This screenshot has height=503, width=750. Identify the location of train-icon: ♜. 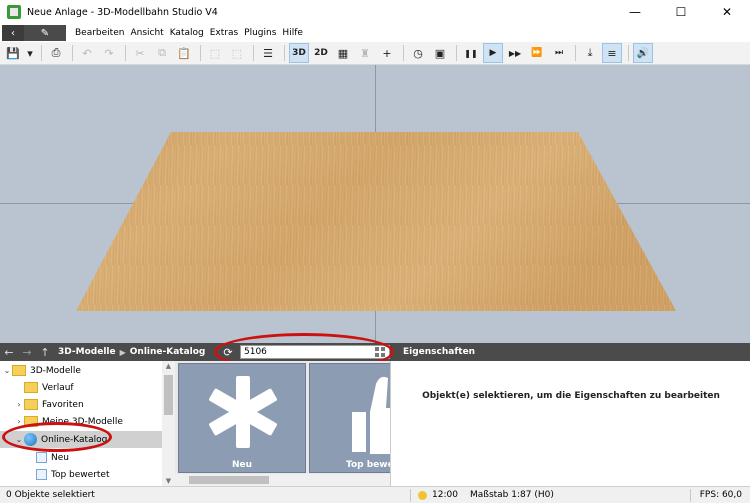
(365, 53).